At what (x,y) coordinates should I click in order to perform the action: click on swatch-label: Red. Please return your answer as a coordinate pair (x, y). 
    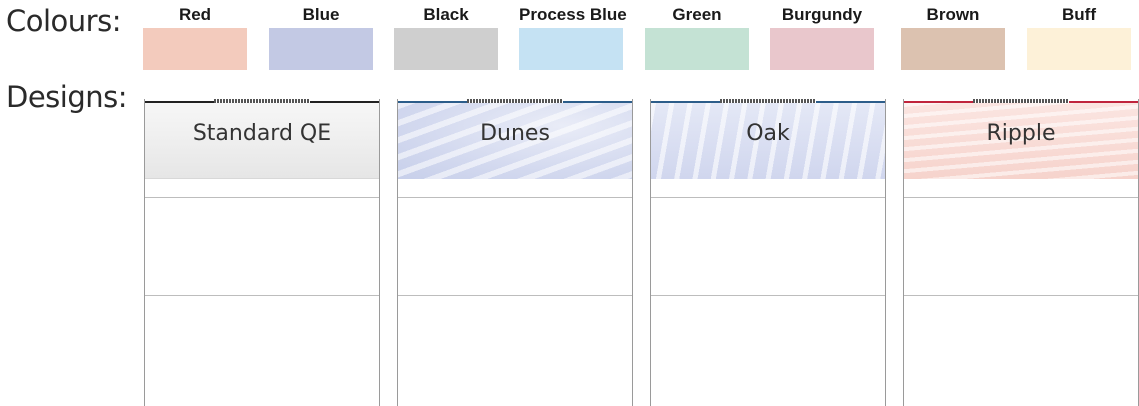
    Looking at the image, I should click on (195, 14).